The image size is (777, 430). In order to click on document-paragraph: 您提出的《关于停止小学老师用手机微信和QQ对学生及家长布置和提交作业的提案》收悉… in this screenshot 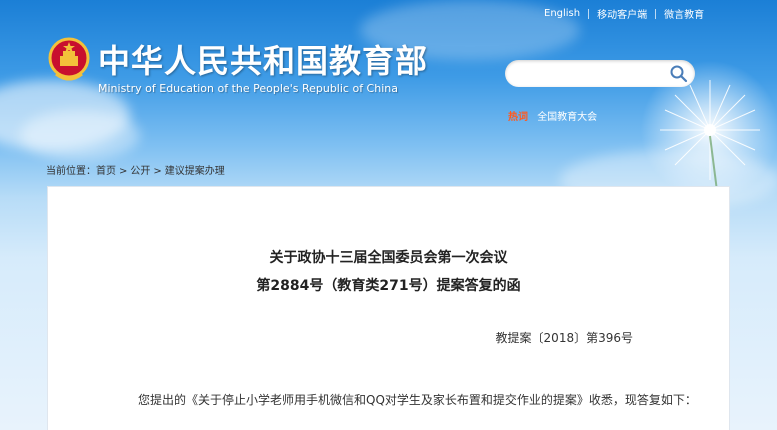, I will do `click(417, 400)`.